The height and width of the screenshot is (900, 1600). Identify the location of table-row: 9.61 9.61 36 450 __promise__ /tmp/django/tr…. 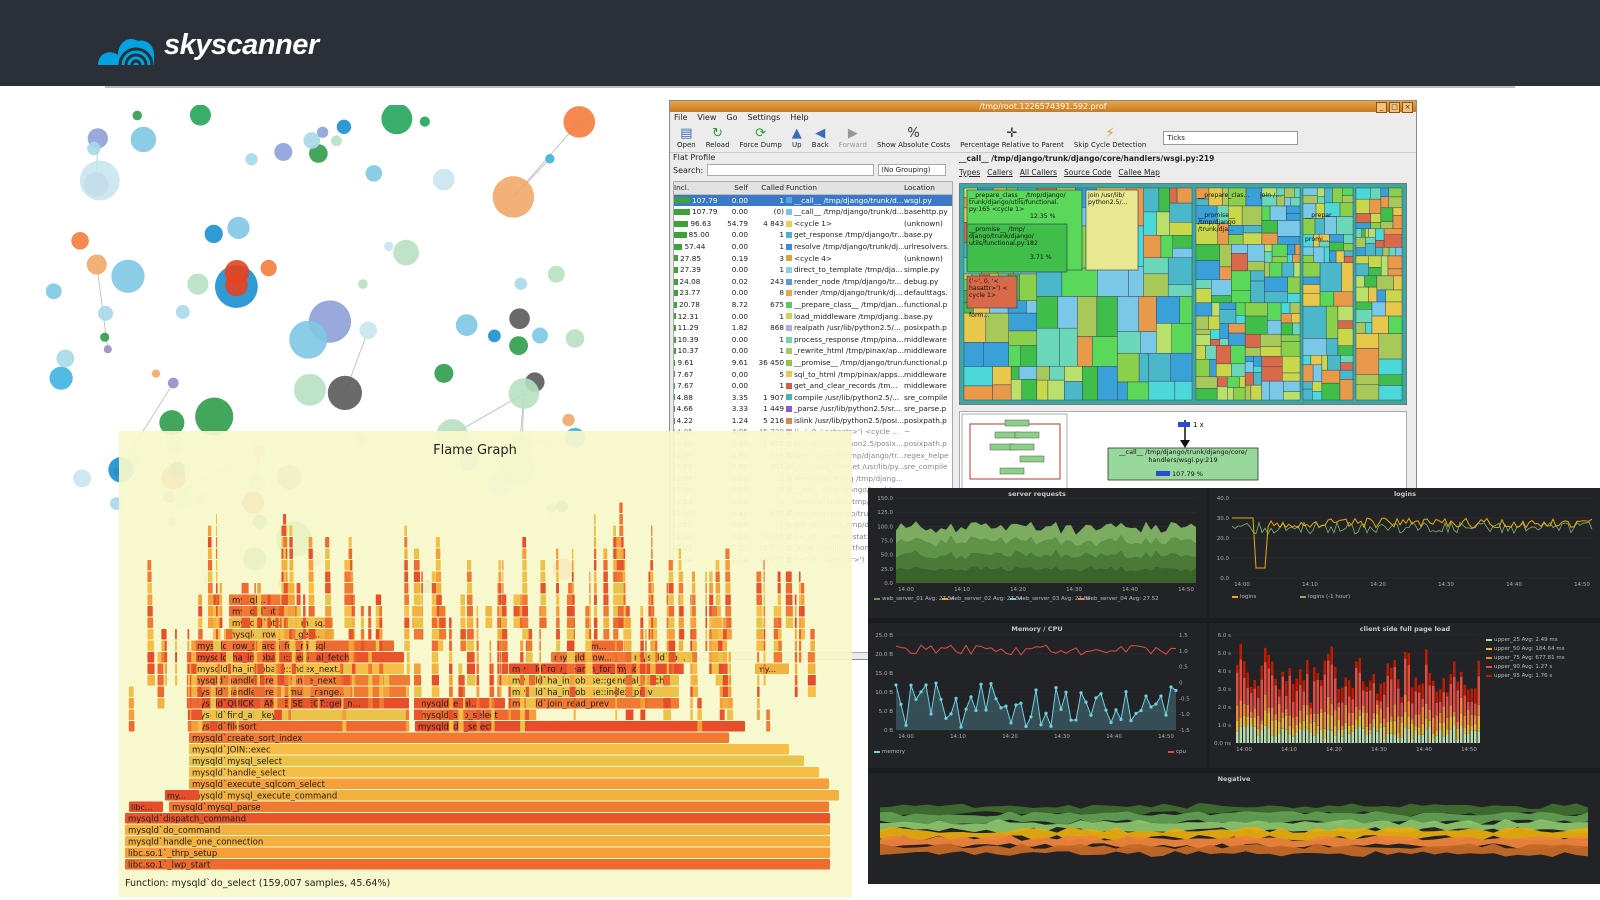
(813, 363).